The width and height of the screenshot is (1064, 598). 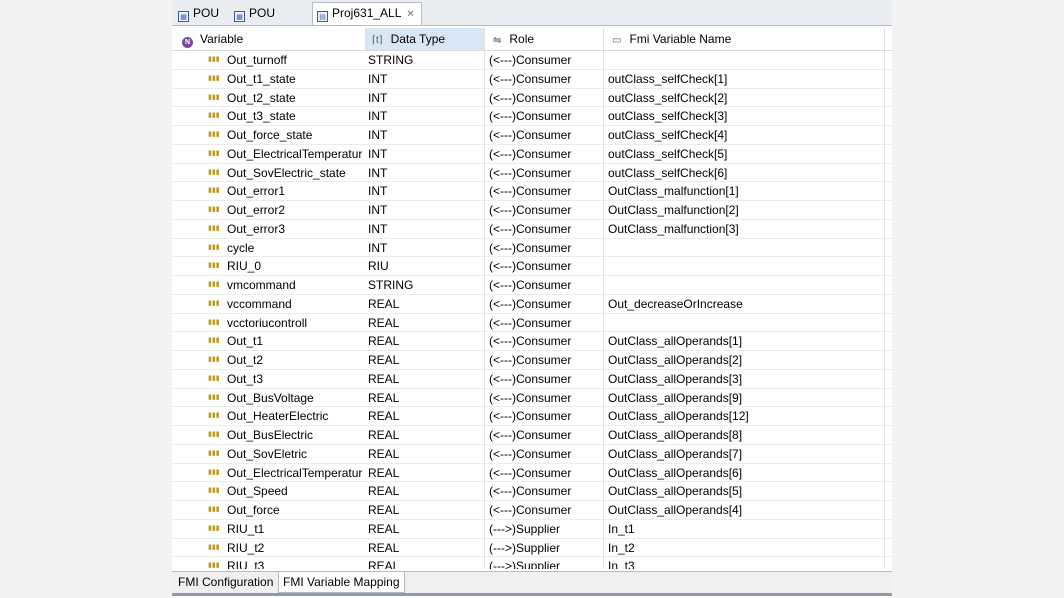 I want to click on cell-fmi-variable-name: OutClass_allOperands[7], so click(x=743, y=454).